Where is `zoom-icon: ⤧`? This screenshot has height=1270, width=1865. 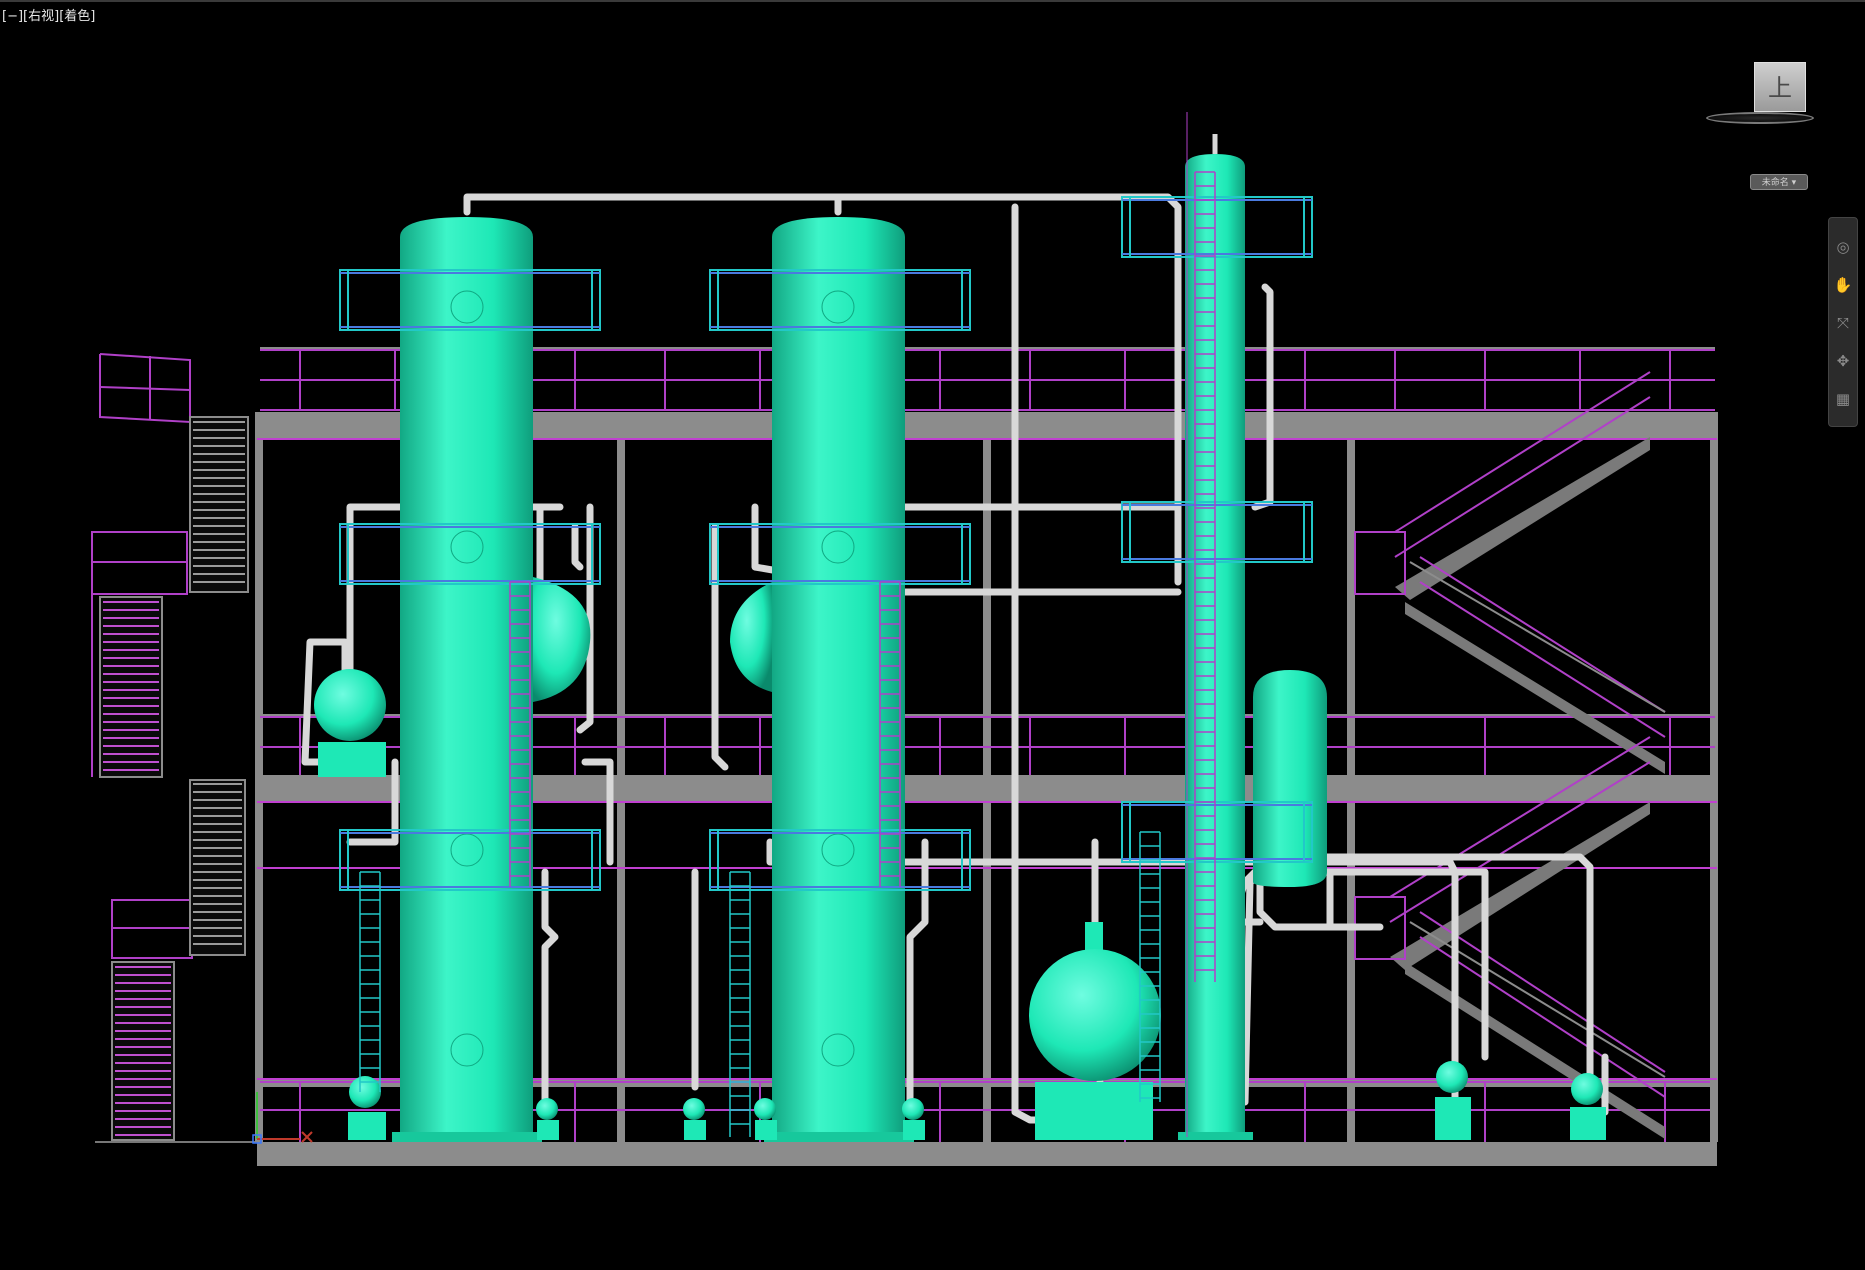
zoom-icon: ⤧ is located at coordinates (1843, 323).